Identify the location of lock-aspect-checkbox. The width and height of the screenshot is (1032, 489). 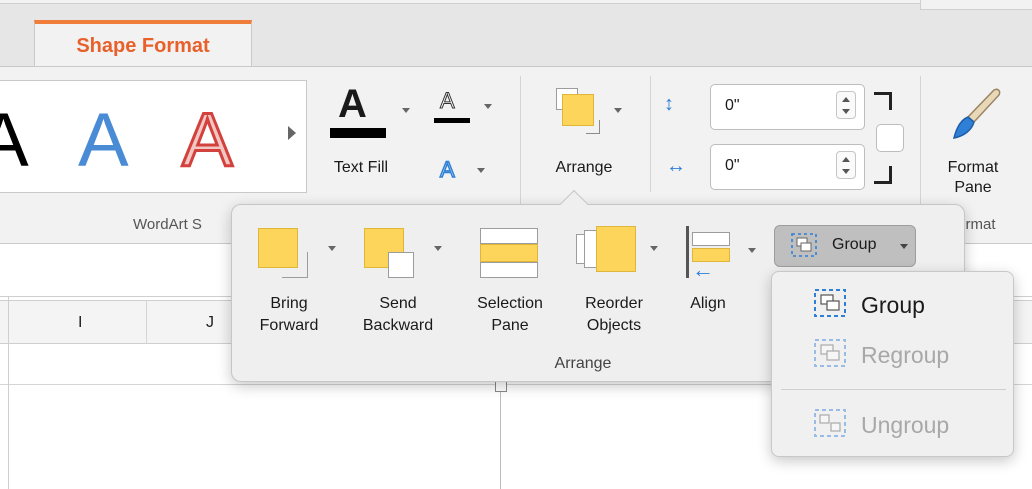
(890, 138).